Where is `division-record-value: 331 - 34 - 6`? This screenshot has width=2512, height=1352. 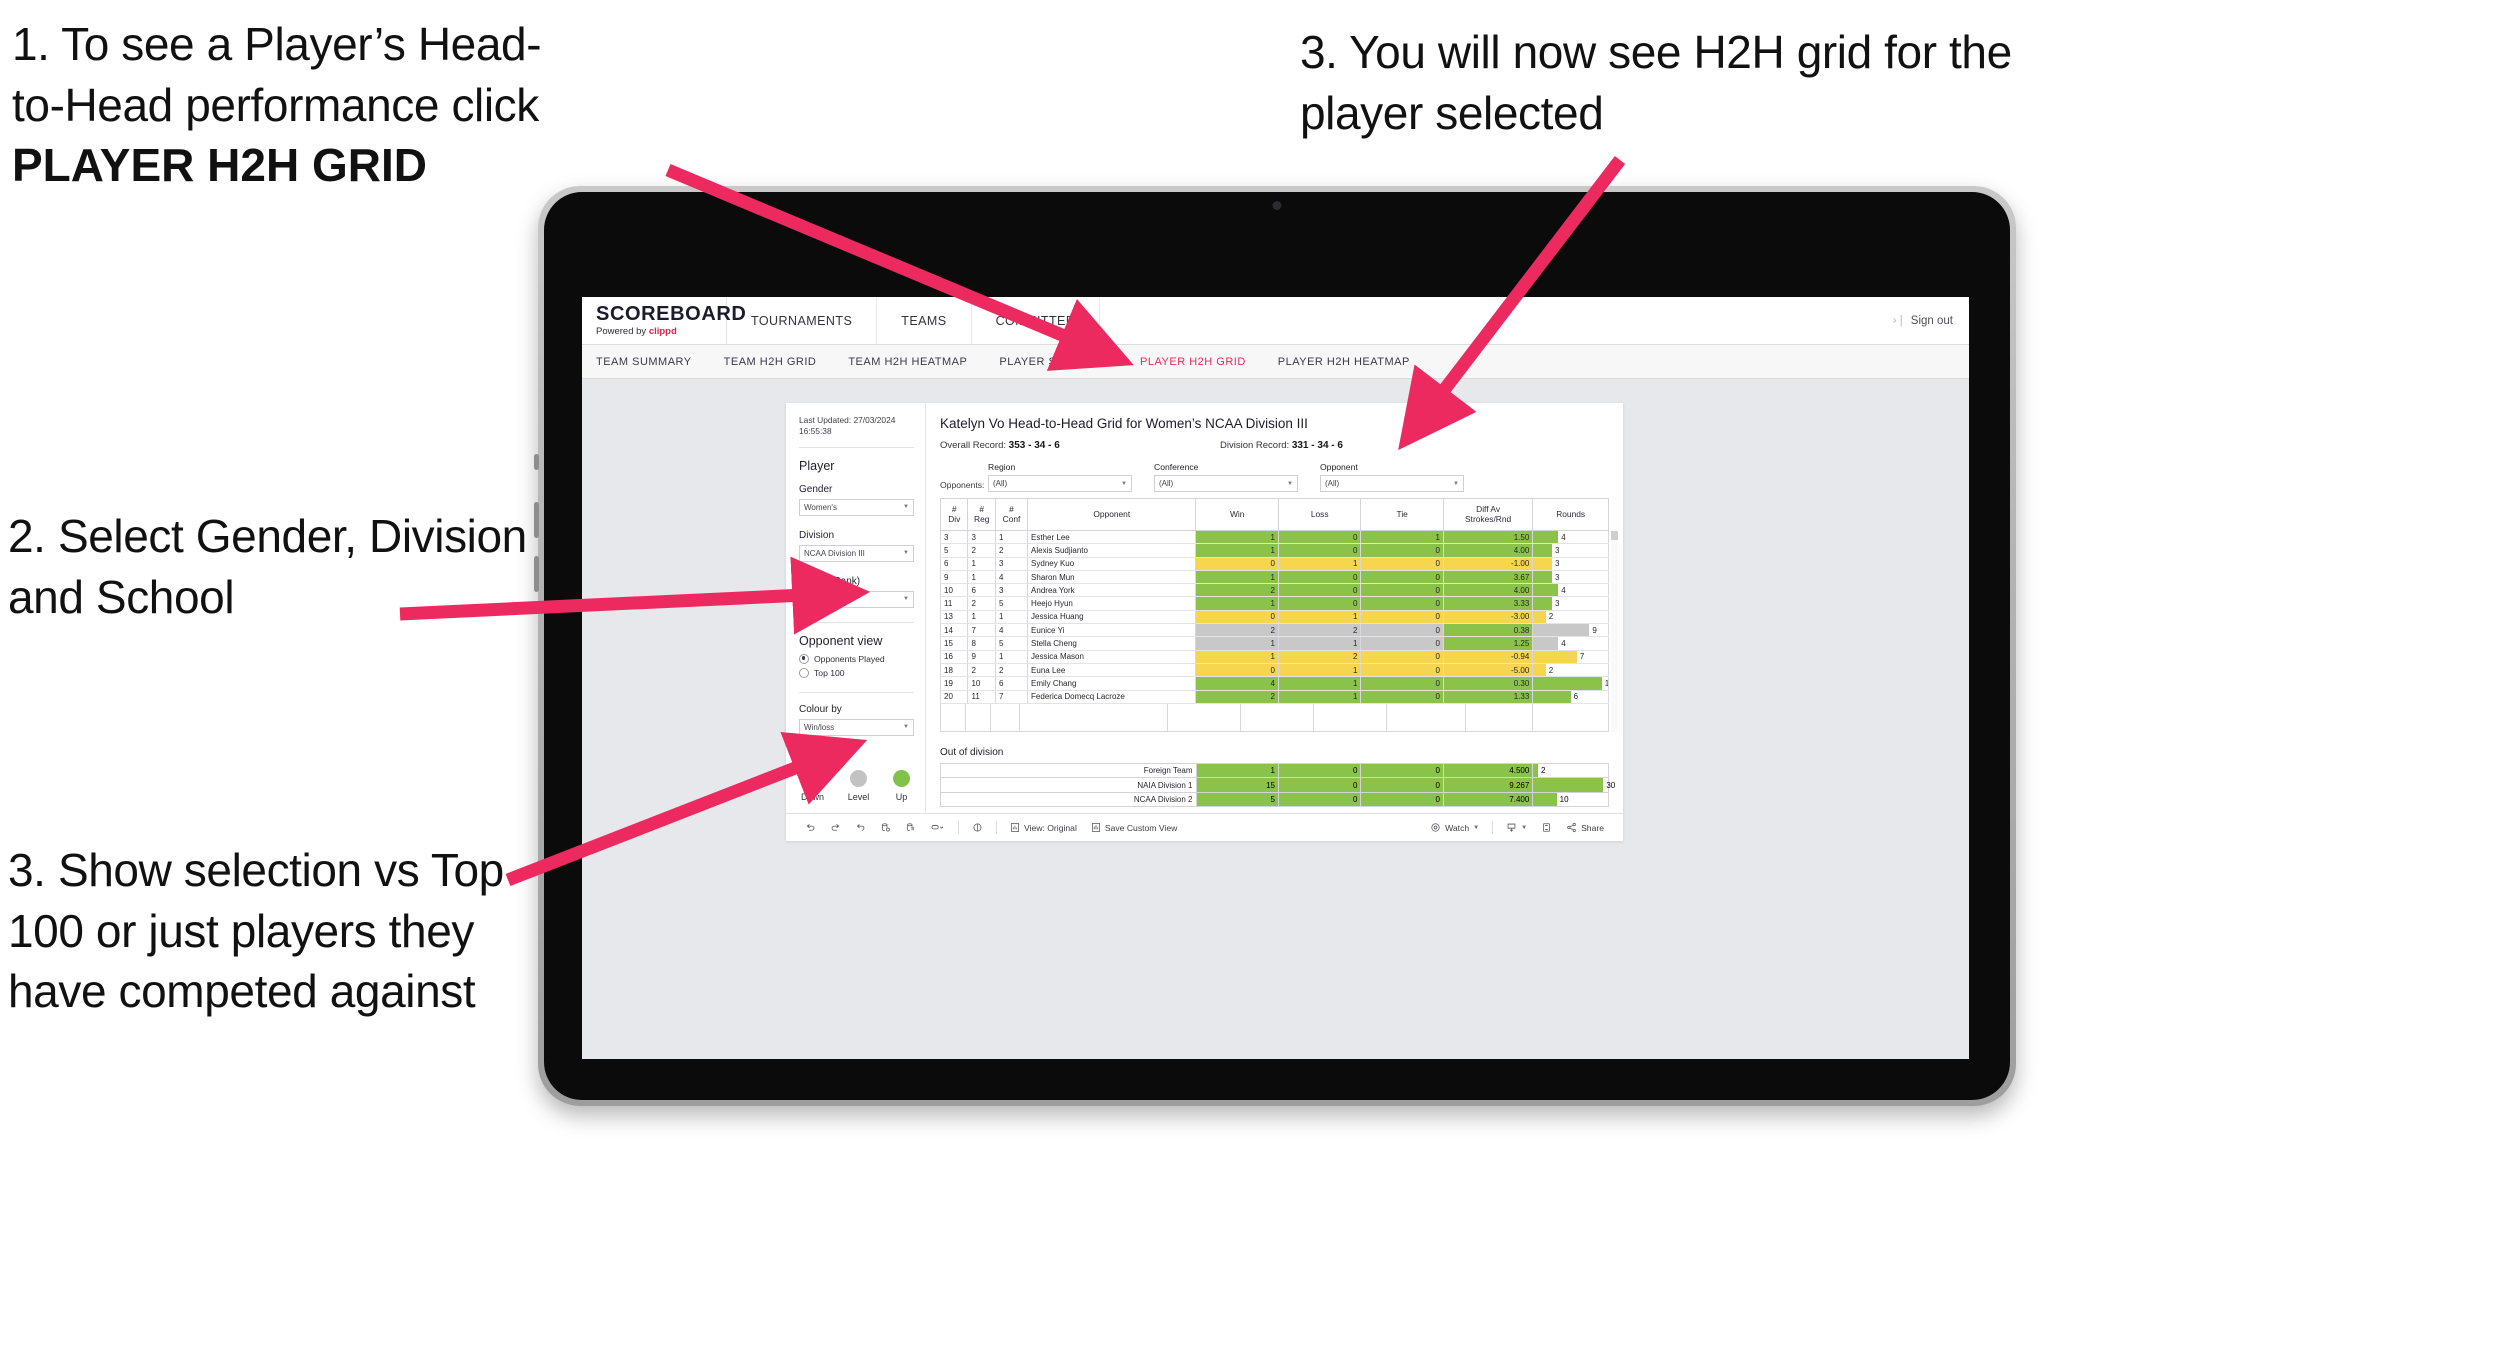
division-record-value: 331 - 34 - 6 is located at coordinates (1317, 445).